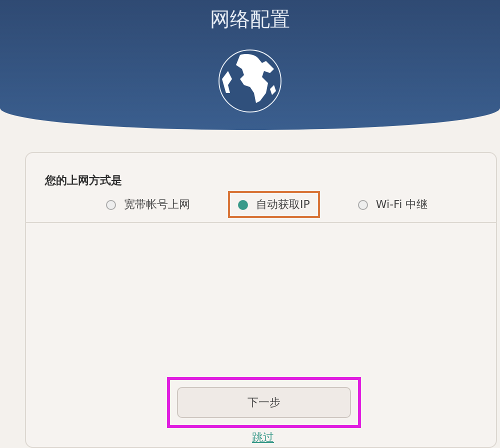 The height and width of the screenshot is (448, 500). What do you see at coordinates (250, 19) in the screenshot?
I see `page-title: 网络配置` at bounding box center [250, 19].